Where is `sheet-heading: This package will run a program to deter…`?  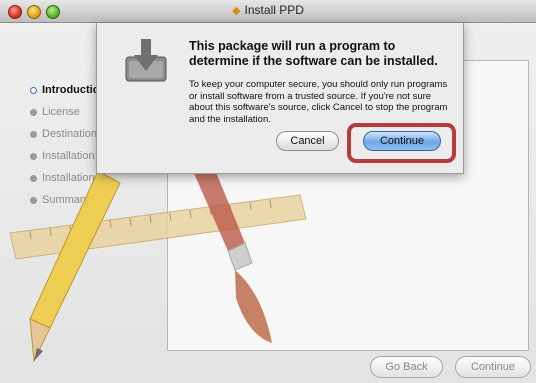
sheet-heading: This package will run a program to deter… is located at coordinates (313, 53).